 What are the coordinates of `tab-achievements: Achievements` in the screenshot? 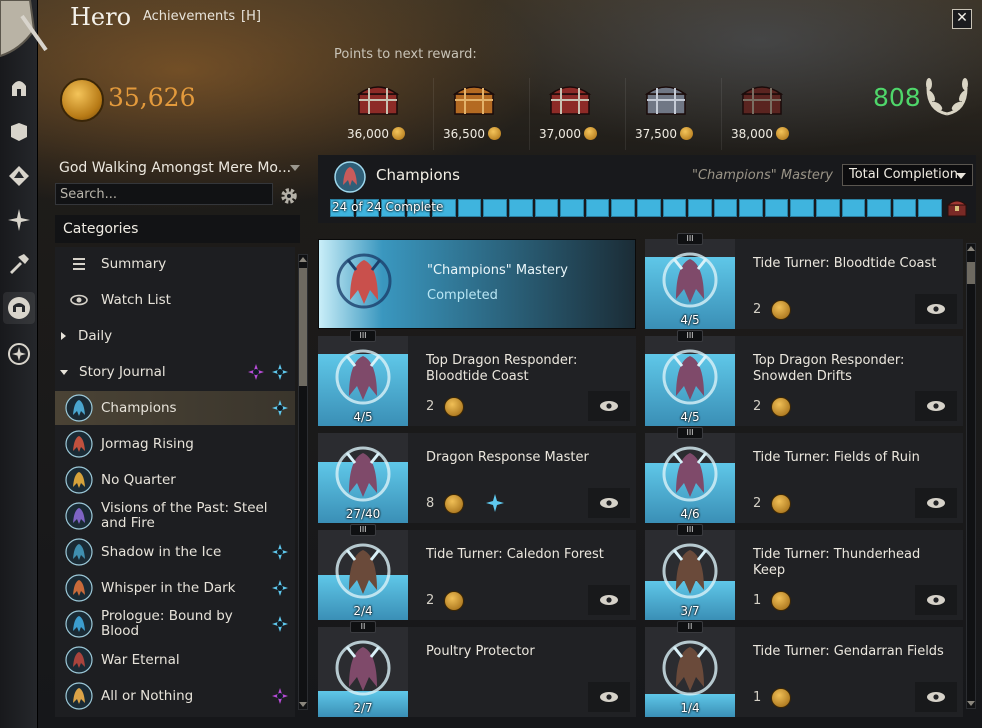 It's located at (189, 16).